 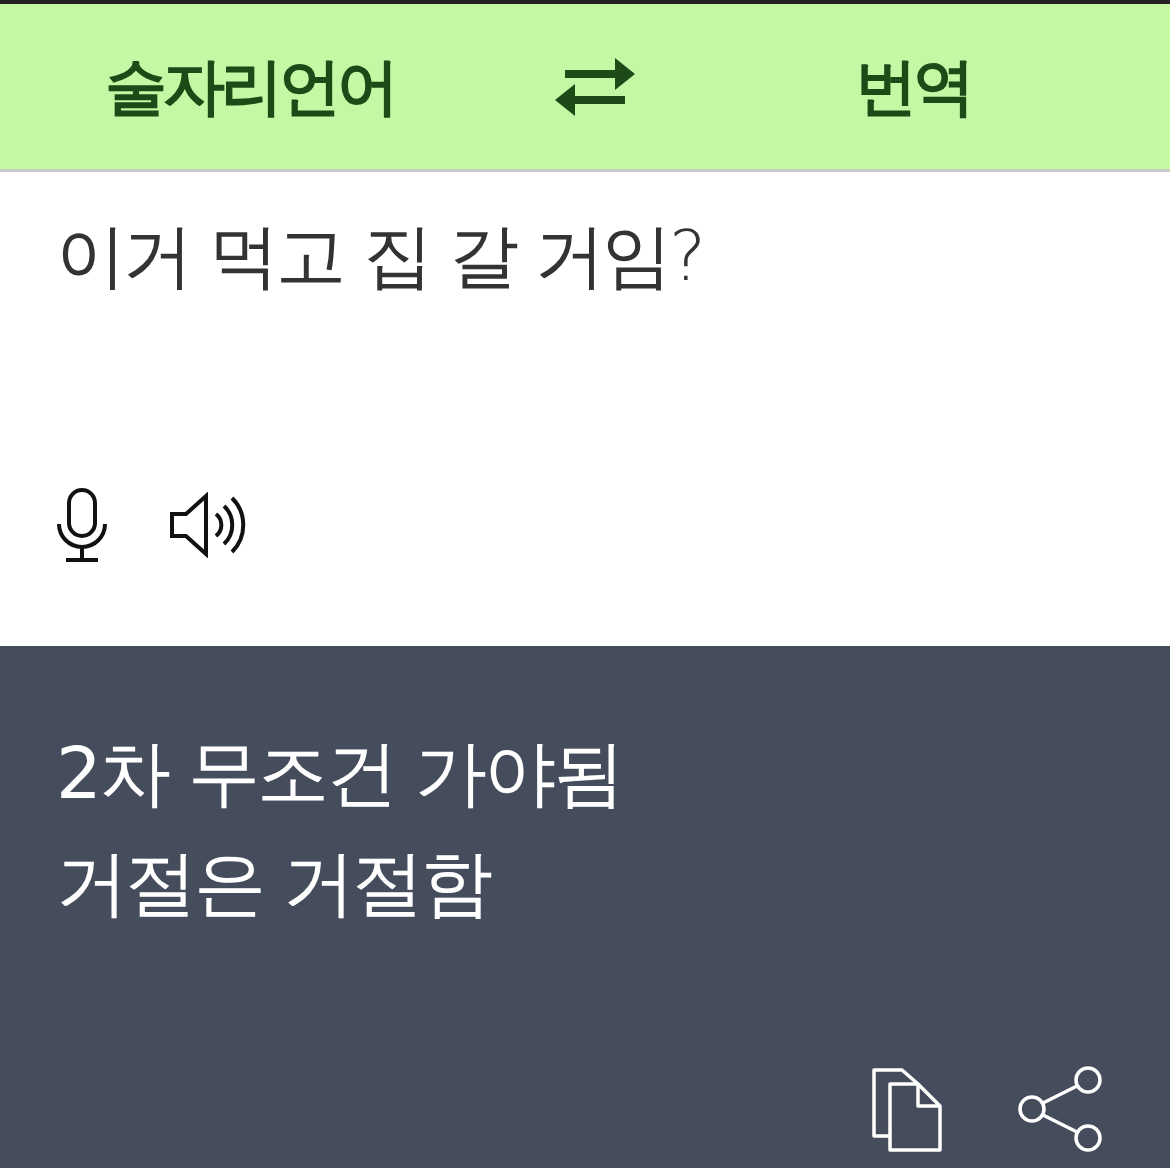 What do you see at coordinates (82, 525) in the screenshot?
I see `microphone-icon` at bounding box center [82, 525].